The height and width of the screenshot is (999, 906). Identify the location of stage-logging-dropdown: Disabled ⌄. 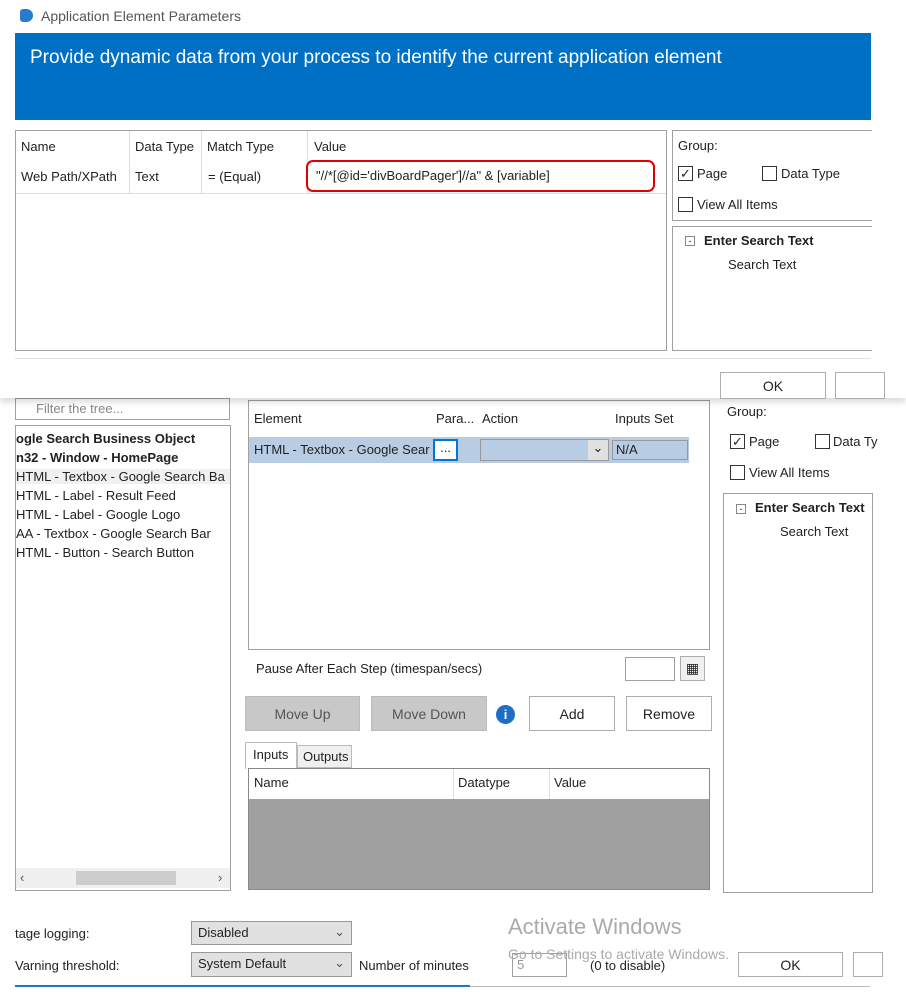
(271, 933).